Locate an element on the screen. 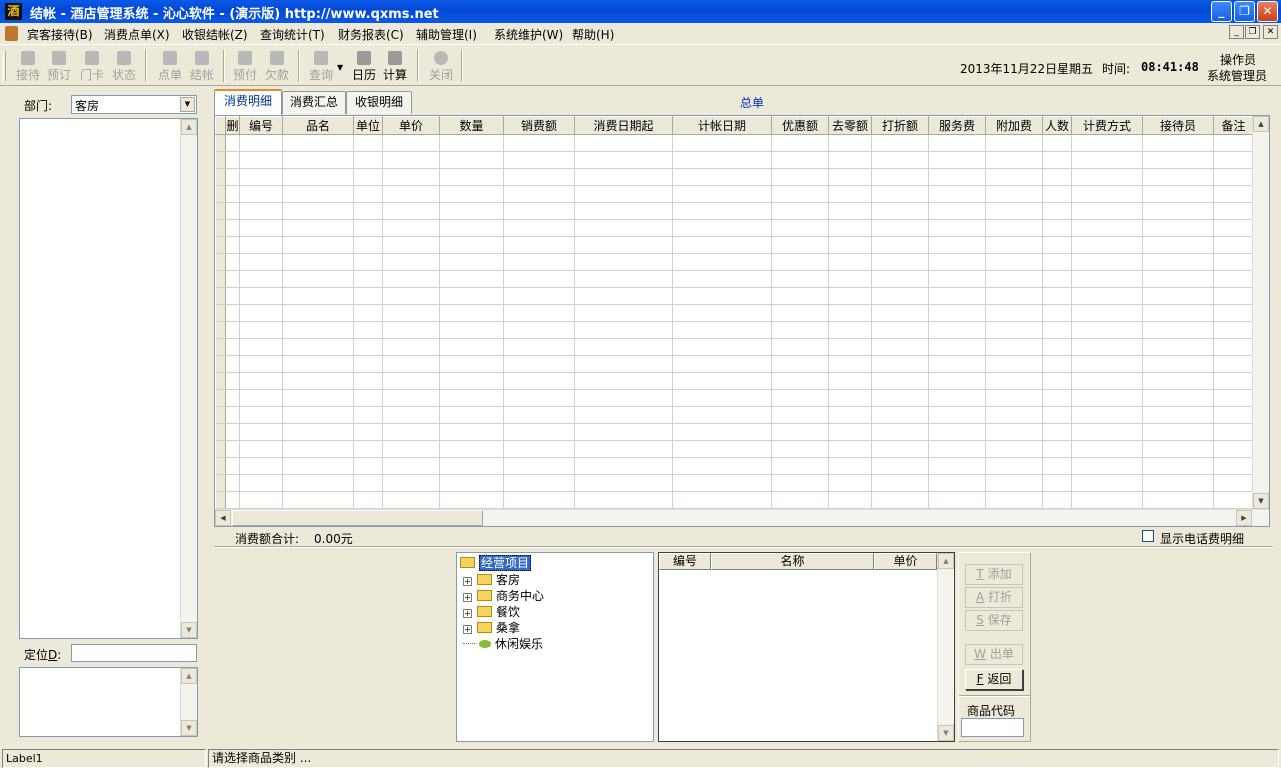 Image resolution: width=1281 pixels, height=768 pixels. grid-column-header: 计费方式 is located at coordinates (1107, 125).